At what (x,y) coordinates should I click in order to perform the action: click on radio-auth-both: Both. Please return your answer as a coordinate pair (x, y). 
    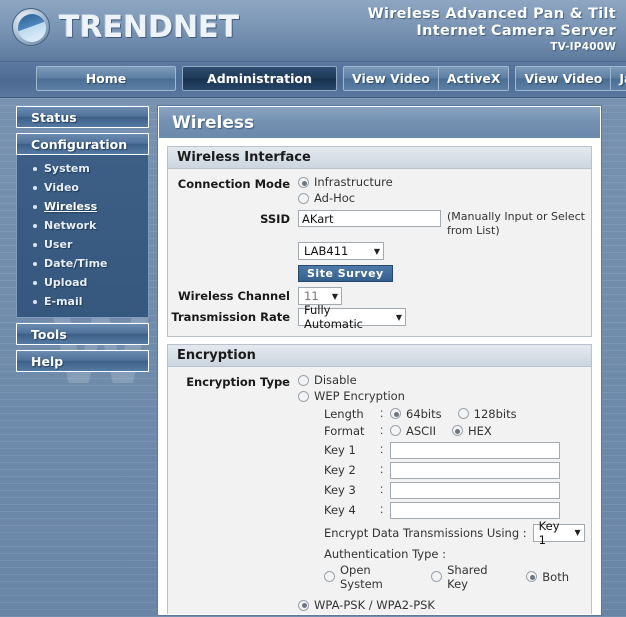
    Looking at the image, I should click on (547, 577).